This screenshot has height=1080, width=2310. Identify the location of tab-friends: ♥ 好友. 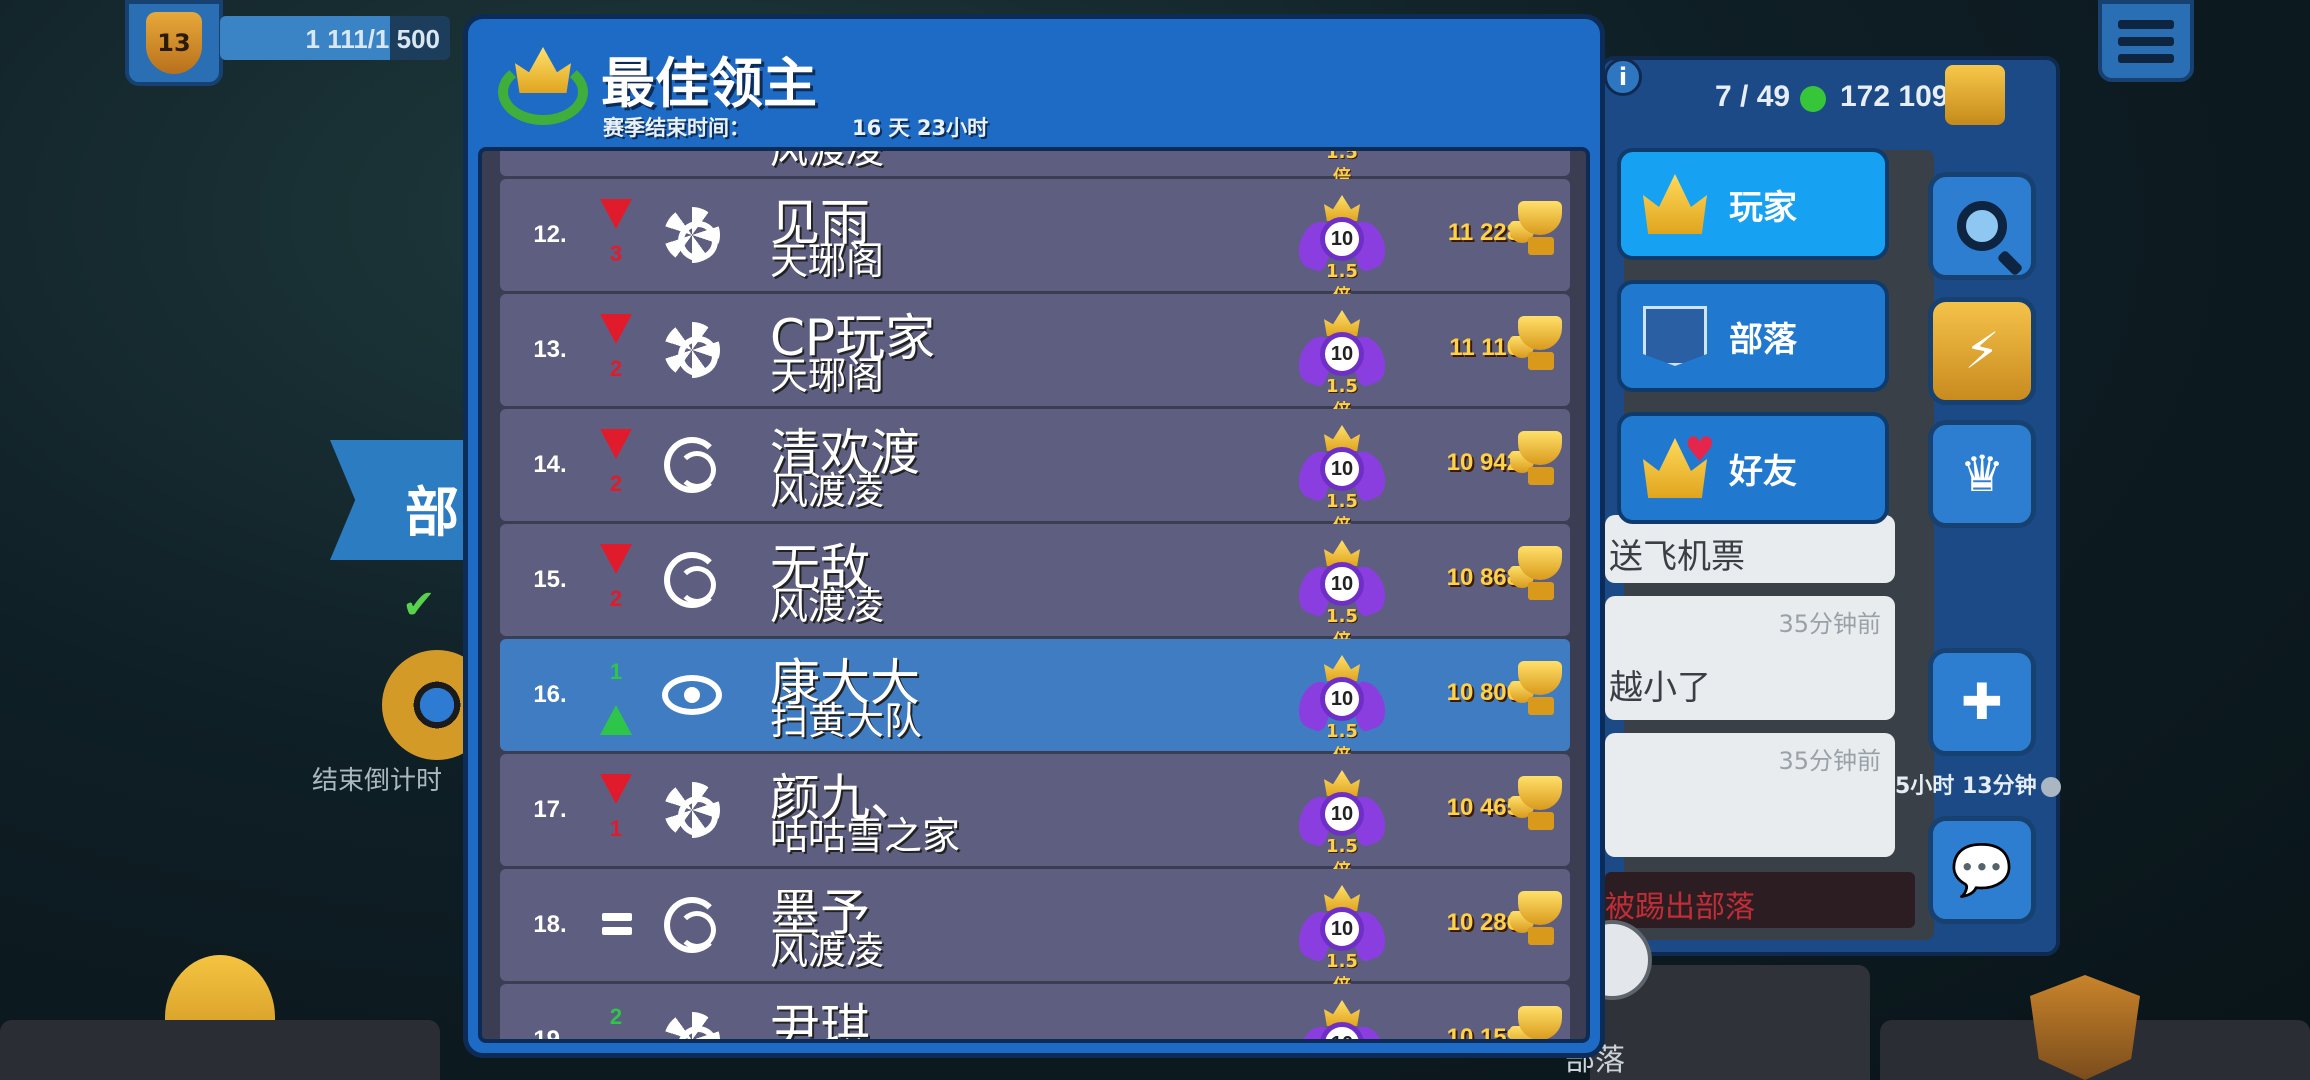
(1753, 468).